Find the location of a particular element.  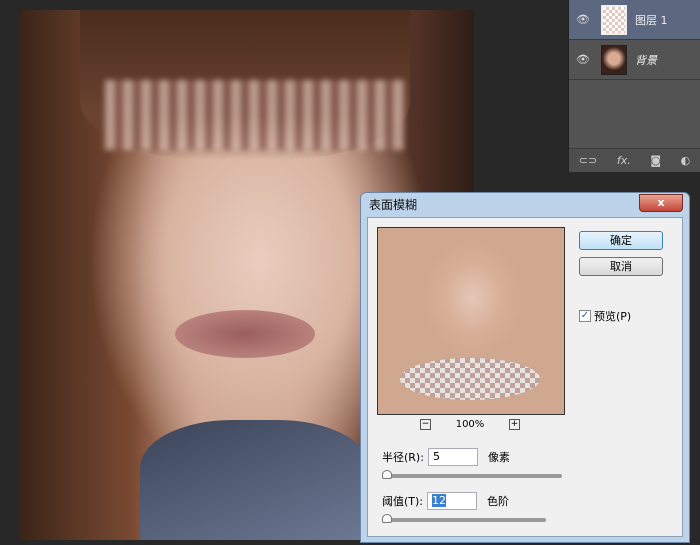

radius-input: 5 is located at coordinates (452, 457).